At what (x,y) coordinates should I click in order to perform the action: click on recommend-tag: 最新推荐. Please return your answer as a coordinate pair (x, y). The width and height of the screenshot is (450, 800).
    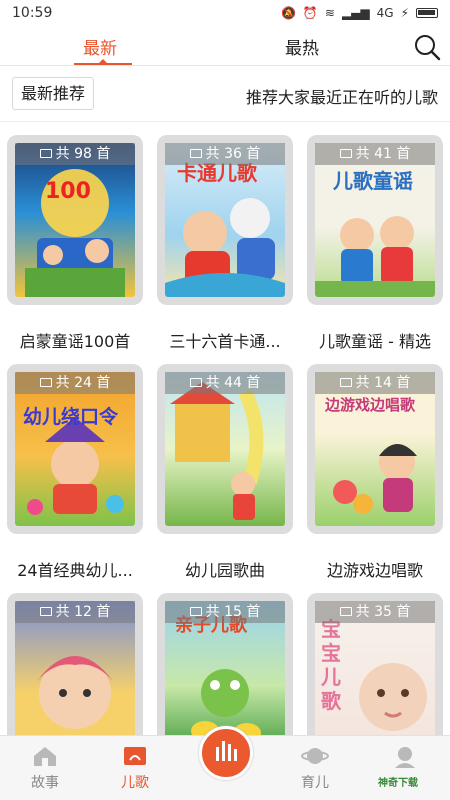
    Looking at the image, I should click on (53, 93).